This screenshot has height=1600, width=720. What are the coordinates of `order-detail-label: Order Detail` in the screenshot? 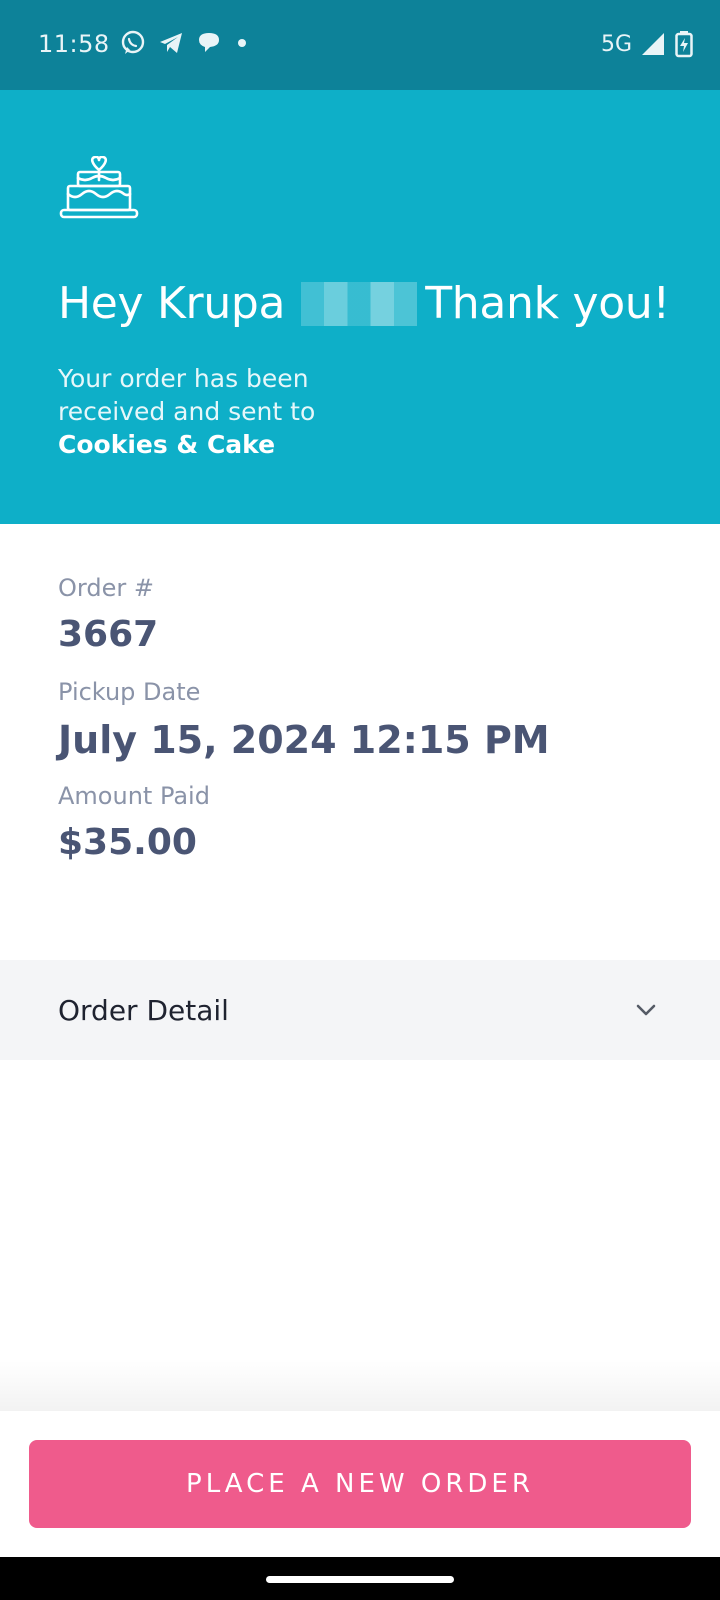 It's located at (143, 1010).